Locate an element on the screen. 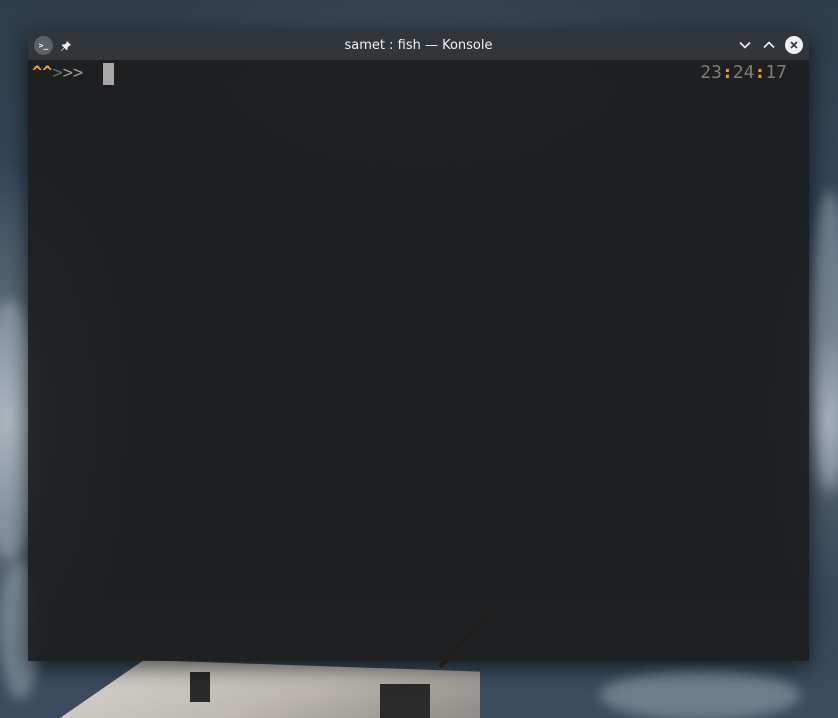  clock-minutes: 24 is located at coordinates (743, 72).